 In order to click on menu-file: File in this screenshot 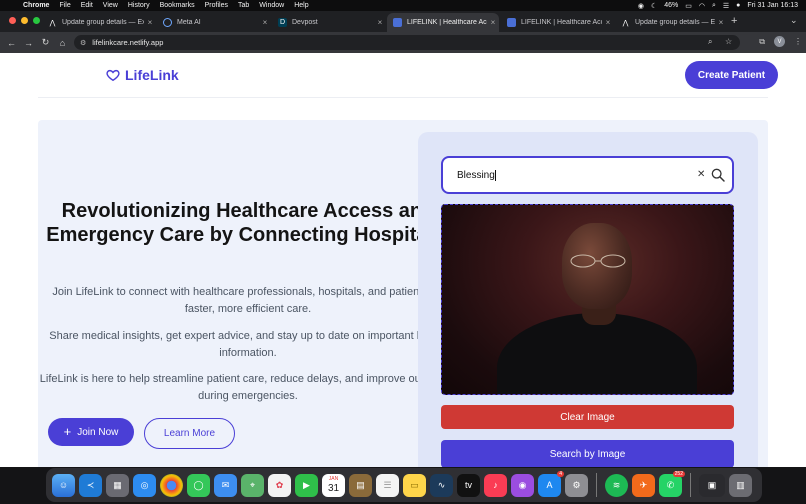, I will do `click(64, 5)`.